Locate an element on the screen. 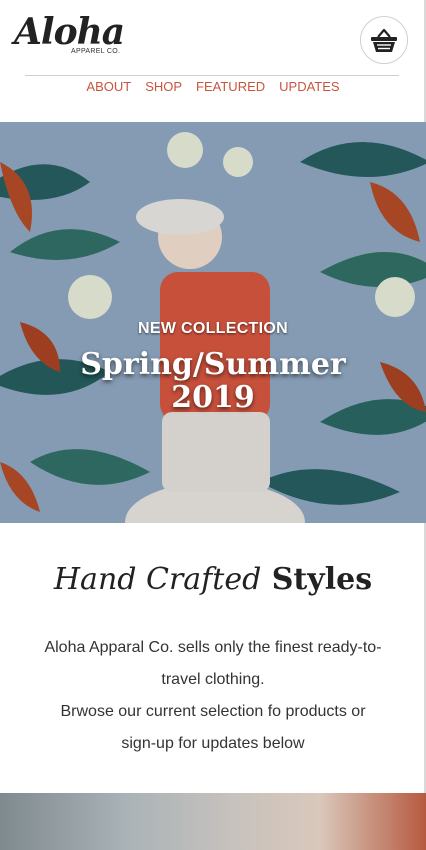 Image resolution: width=426 pixels, height=850 pixels. intro-heading-italic: Hand Crafted is located at coordinates (157, 579).